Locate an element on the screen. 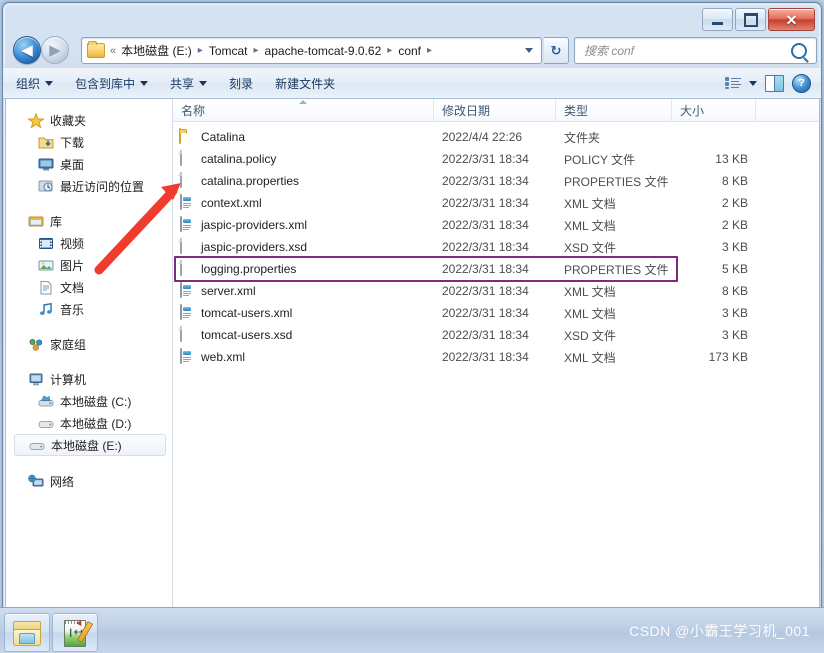 The height and width of the screenshot is (653, 824). file-name-cell: logging.properties is located at coordinates (303, 268).